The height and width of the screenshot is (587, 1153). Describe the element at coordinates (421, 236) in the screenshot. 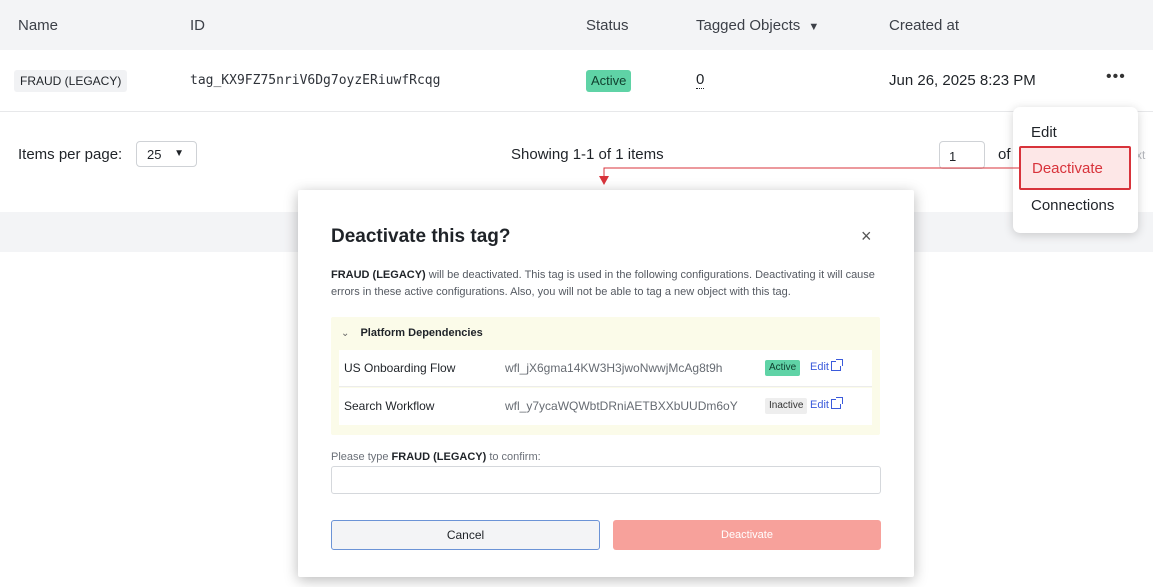

I see `dialog-title: Deactivate this tag?` at that location.